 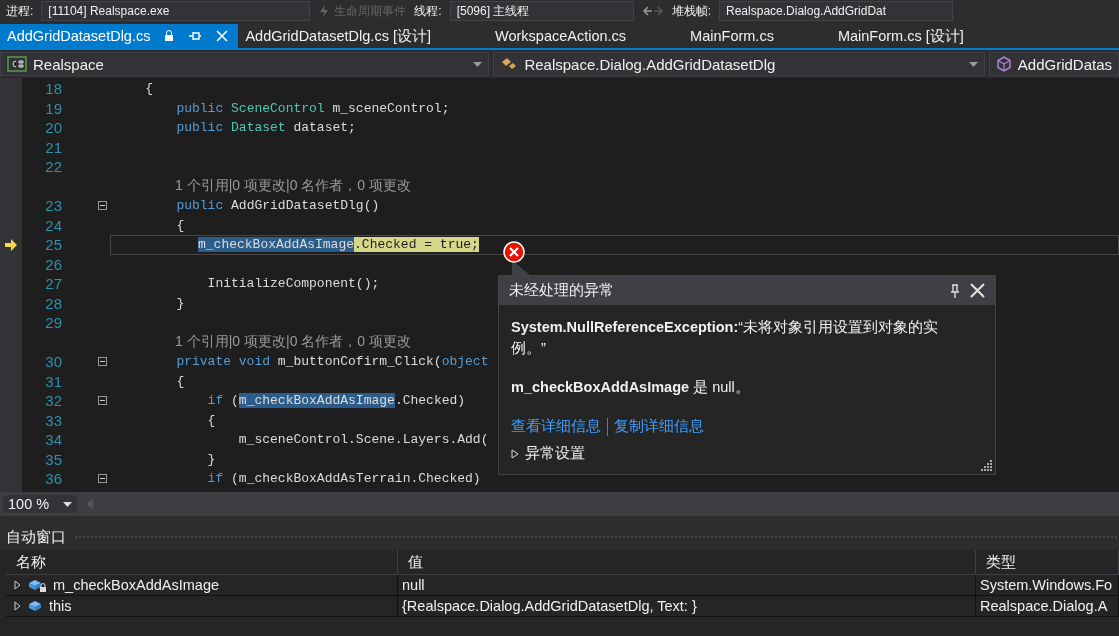 What do you see at coordinates (312, 108) in the screenshot?
I see `code-line: public SceneControl m_sceneControl;` at bounding box center [312, 108].